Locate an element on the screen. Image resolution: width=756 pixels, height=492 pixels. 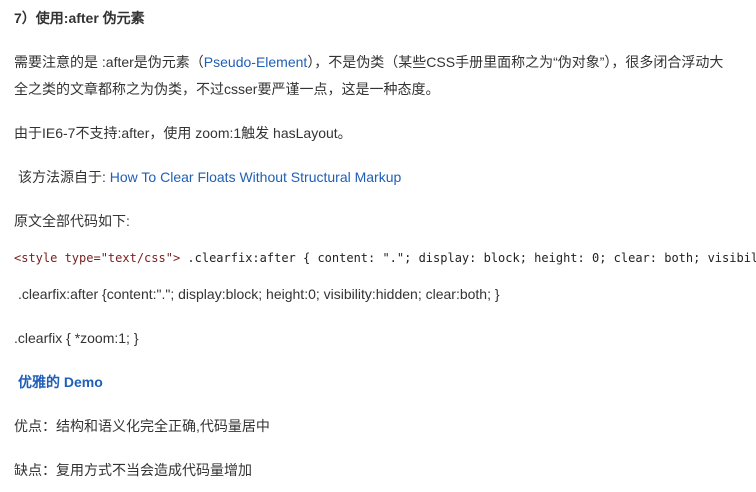
cons-line: 缺点：复用方式不当会造成代码量增加 is located at coordinates (133, 470).